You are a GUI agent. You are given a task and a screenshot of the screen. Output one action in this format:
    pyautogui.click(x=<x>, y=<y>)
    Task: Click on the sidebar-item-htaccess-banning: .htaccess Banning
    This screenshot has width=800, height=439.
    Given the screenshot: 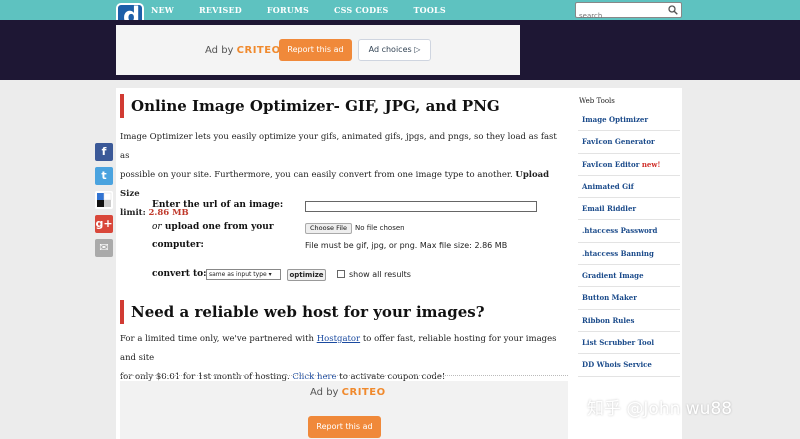 What is the action you would take?
    pyautogui.click(x=629, y=254)
    